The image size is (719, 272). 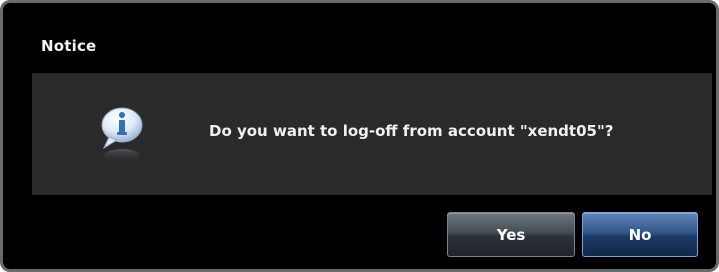 What do you see at coordinates (511, 234) in the screenshot?
I see `yes-button: Yes` at bounding box center [511, 234].